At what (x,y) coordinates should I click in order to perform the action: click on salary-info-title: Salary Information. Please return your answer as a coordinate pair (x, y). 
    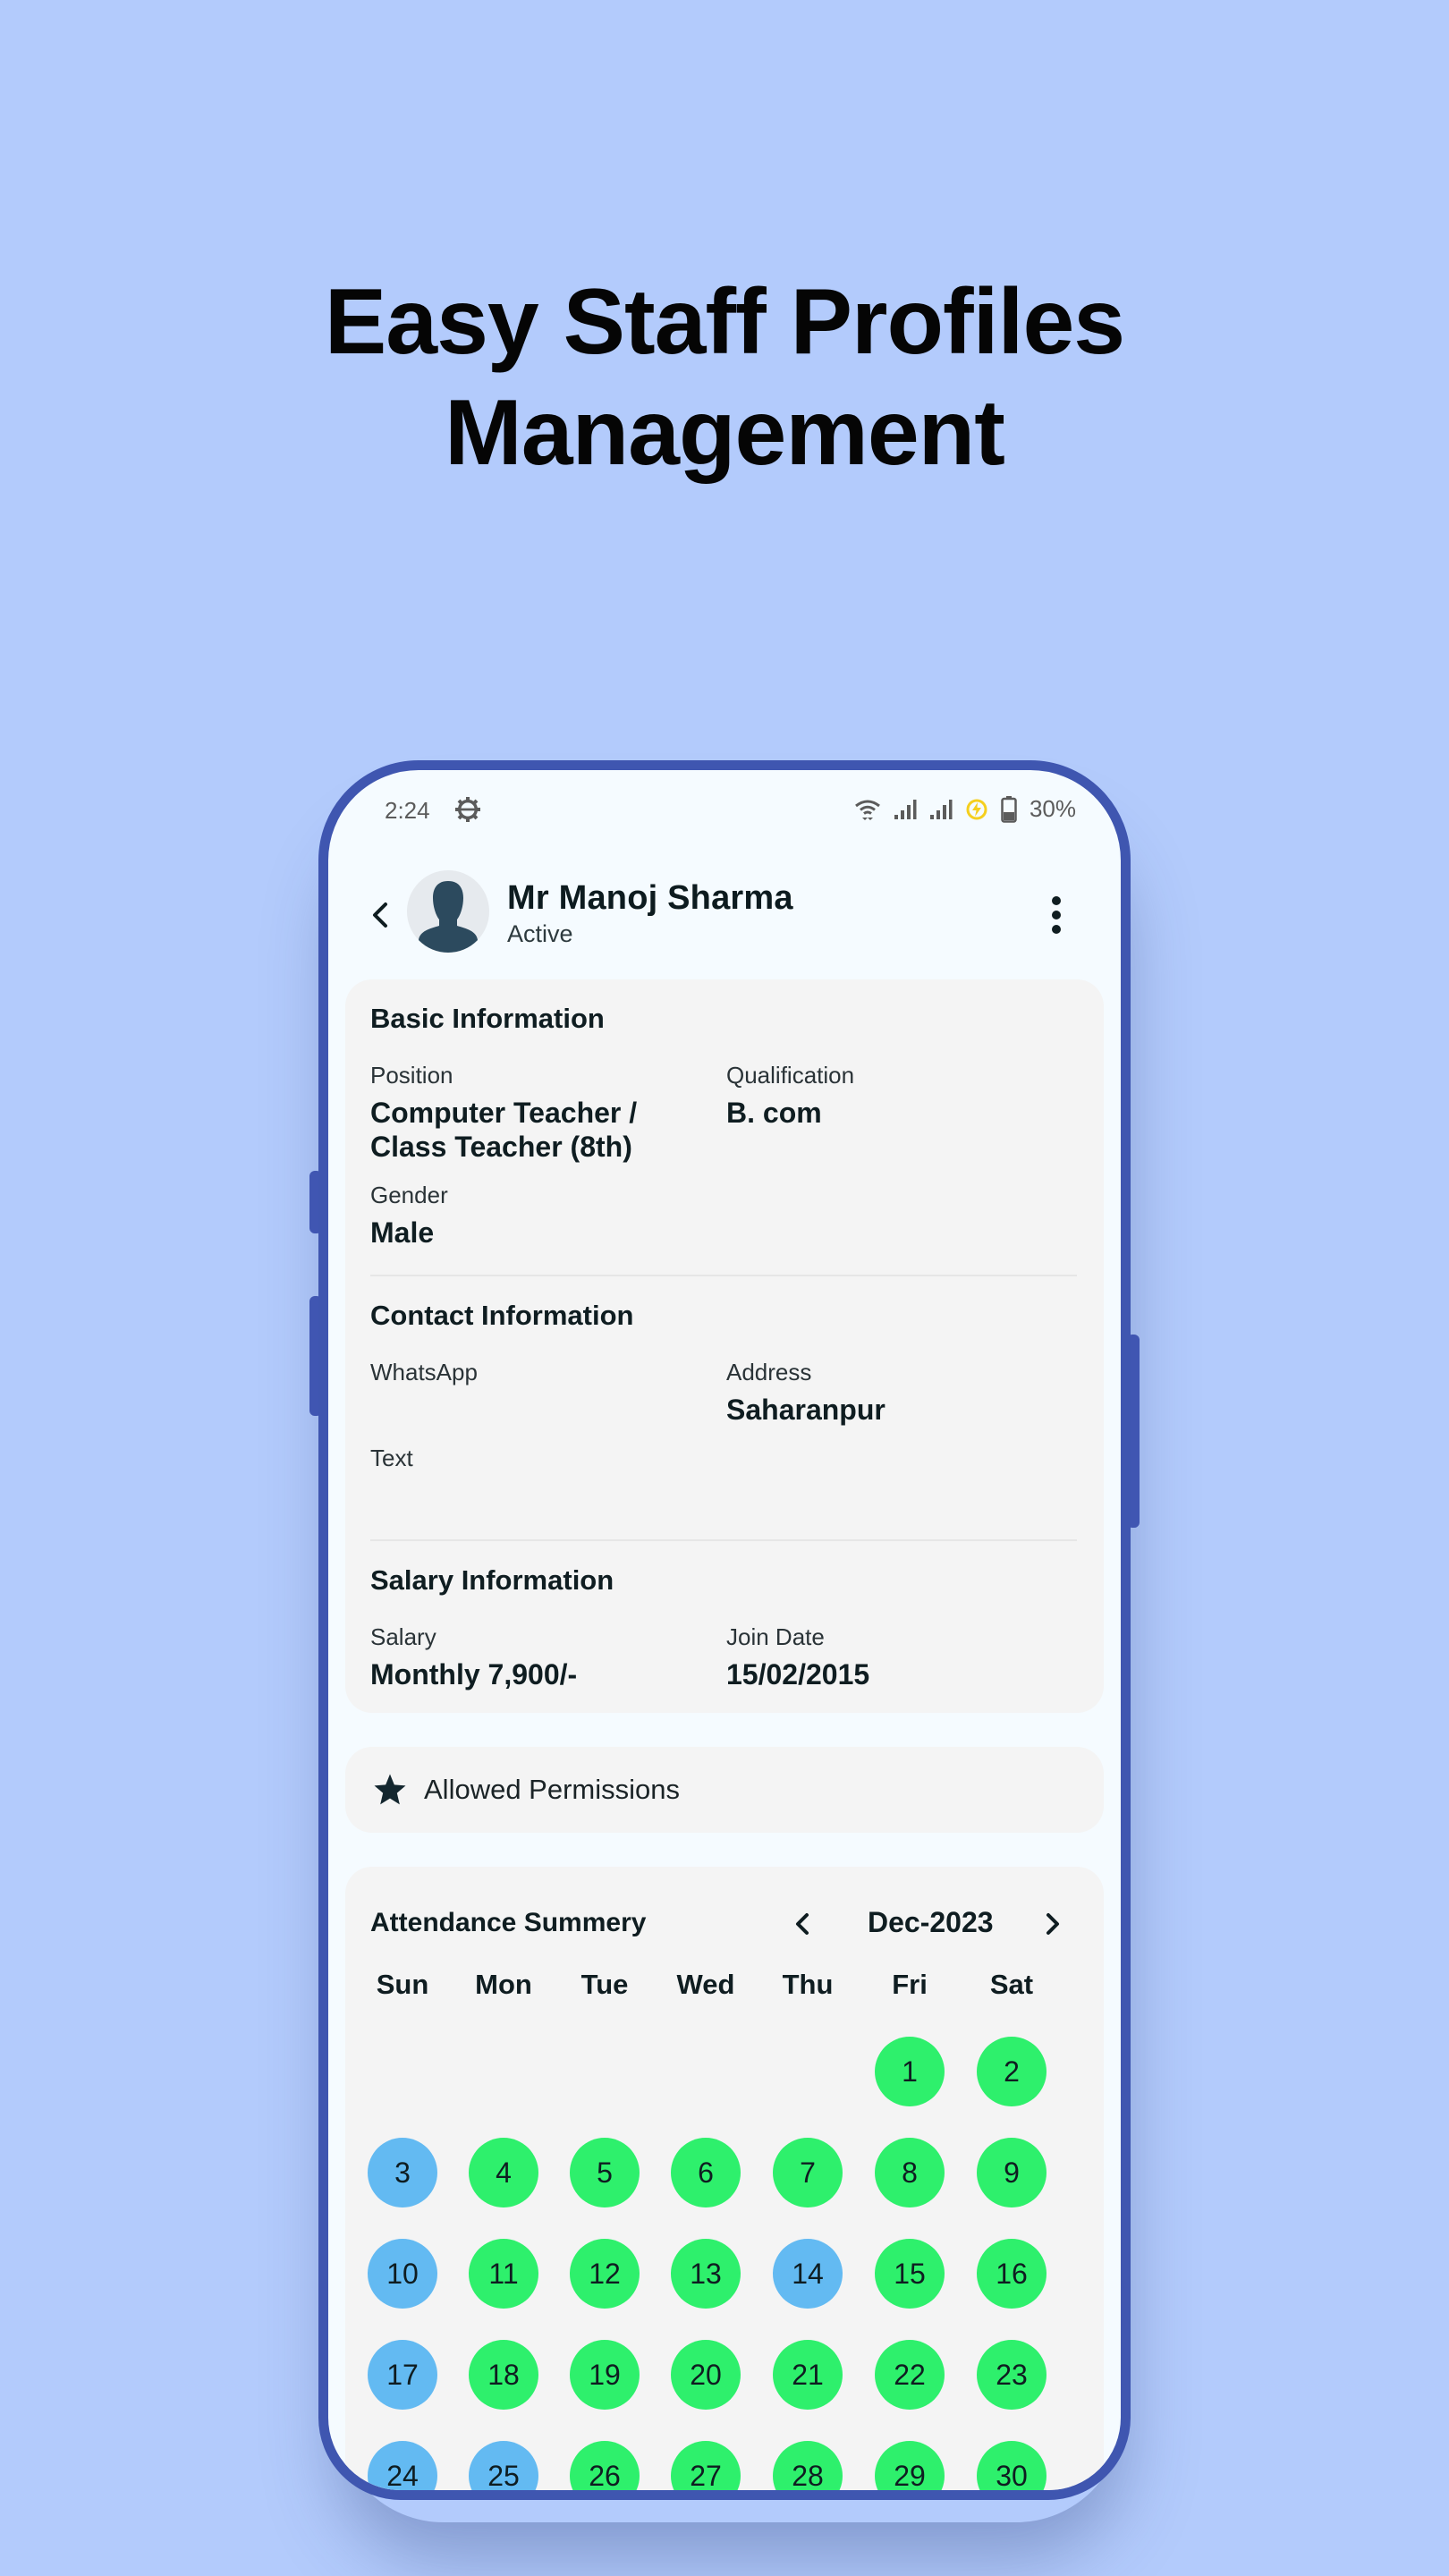
    Looking at the image, I should click on (492, 1580).